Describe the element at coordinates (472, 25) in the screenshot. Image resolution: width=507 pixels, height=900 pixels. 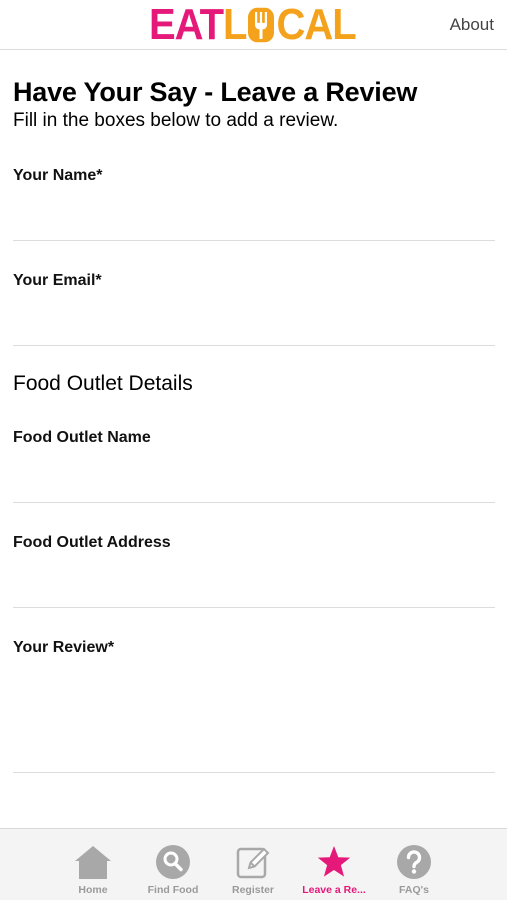
I see `about-link: About` at that location.